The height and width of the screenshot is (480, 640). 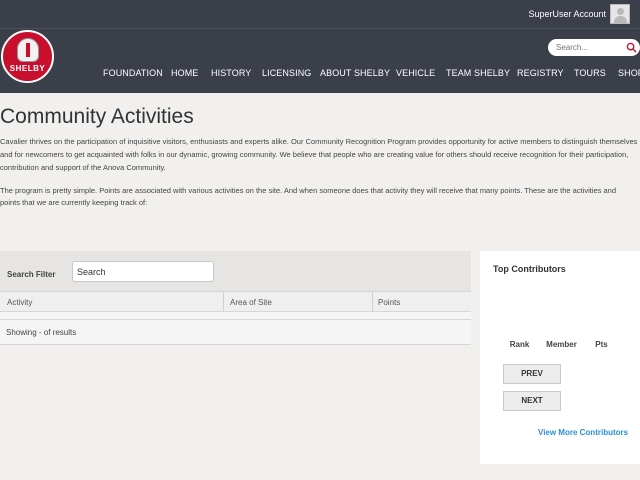 What do you see at coordinates (478, 73) in the screenshot?
I see `nav-item-team-shelby: TEAM SHELBY` at bounding box center [478, 73].